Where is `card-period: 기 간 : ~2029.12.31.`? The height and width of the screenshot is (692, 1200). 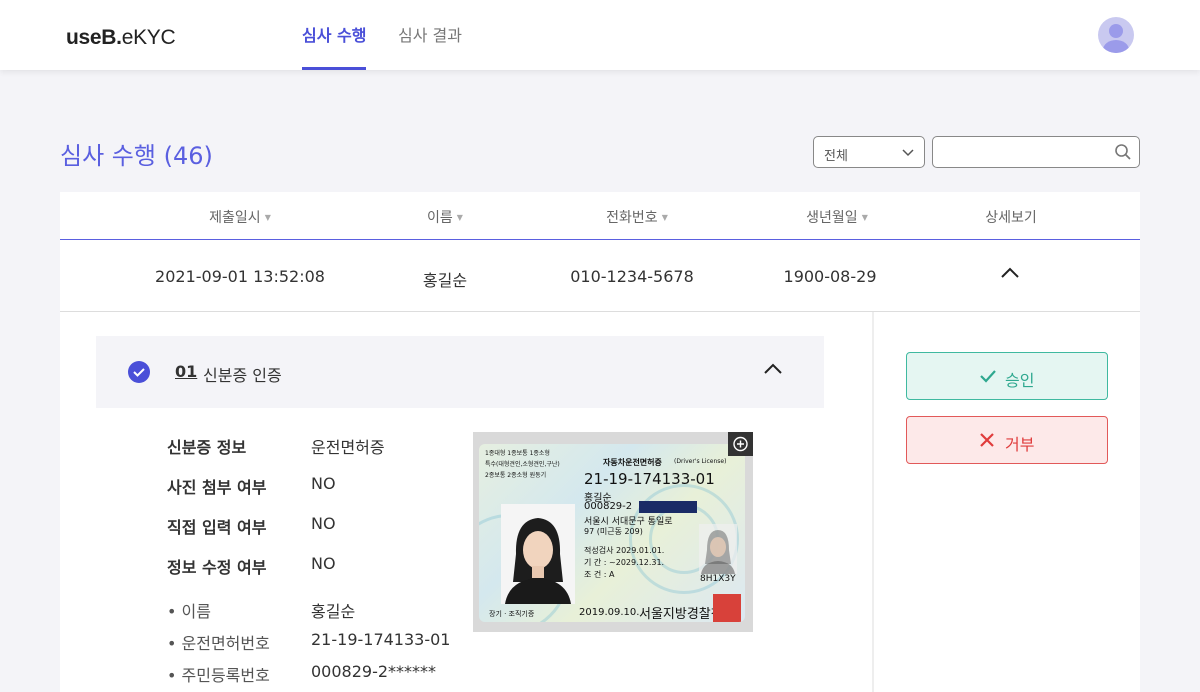
card-period: 기 간 : ~2029.12.31. is located at coordinates (624, 562).